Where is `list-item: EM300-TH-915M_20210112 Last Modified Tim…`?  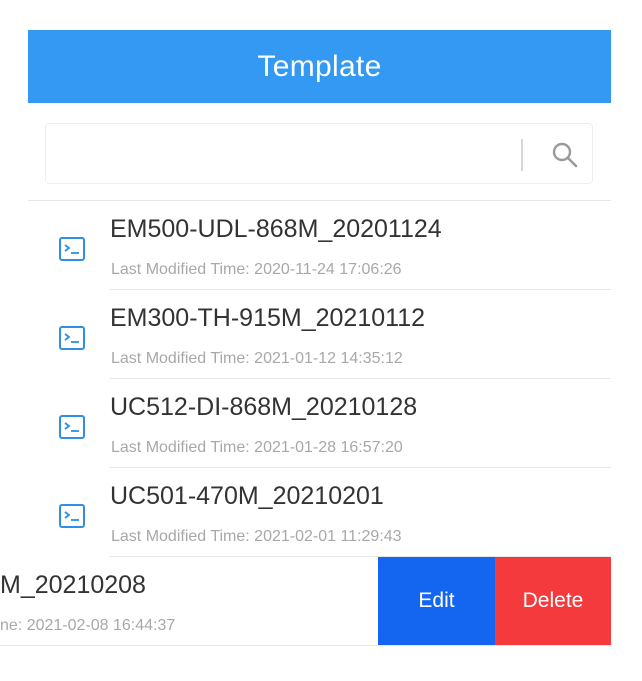
list-item: EM300-TH-915M_20210112 Last Modified Tim… is located at coordinates (305, 334).